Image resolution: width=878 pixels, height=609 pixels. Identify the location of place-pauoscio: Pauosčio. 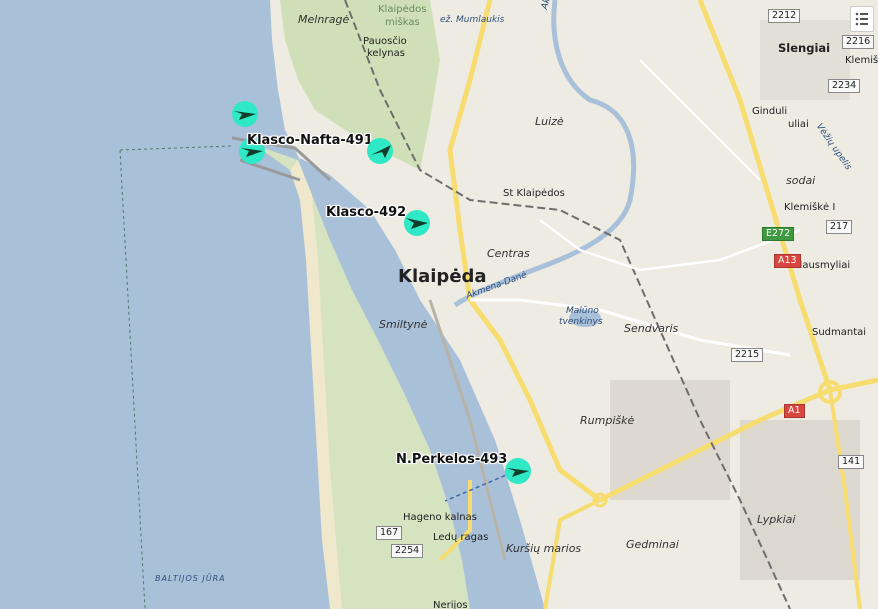
(385, 41).